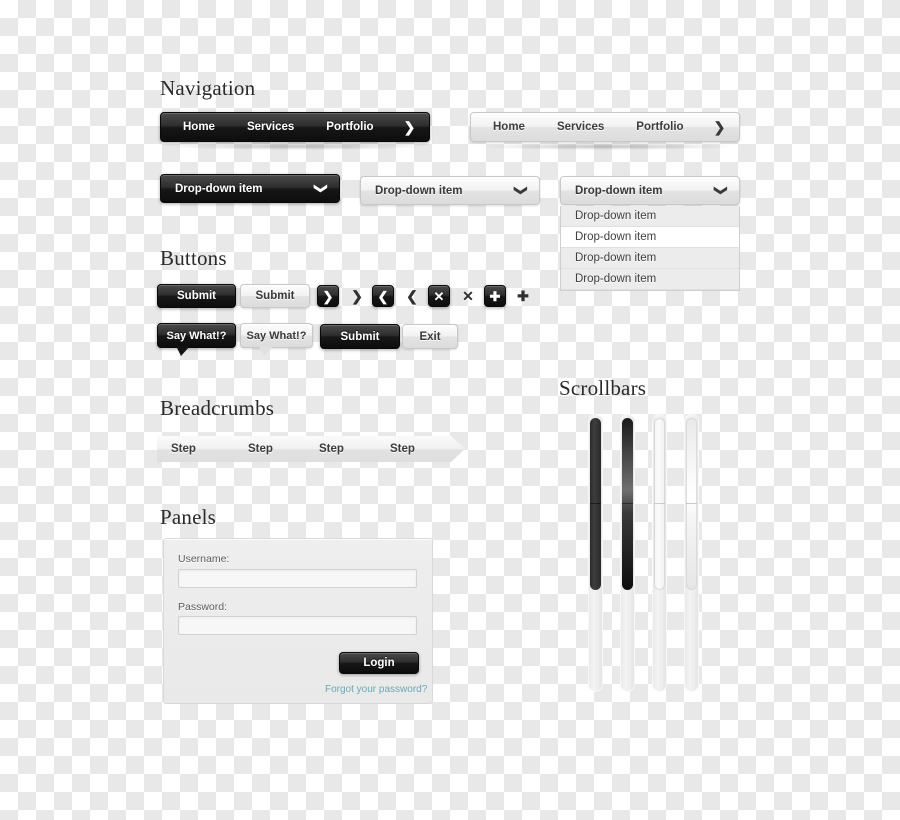 The image size is (900, 820). I want to click on navbar-dark: Home Services Portfolio ❯, so click(295, 127).